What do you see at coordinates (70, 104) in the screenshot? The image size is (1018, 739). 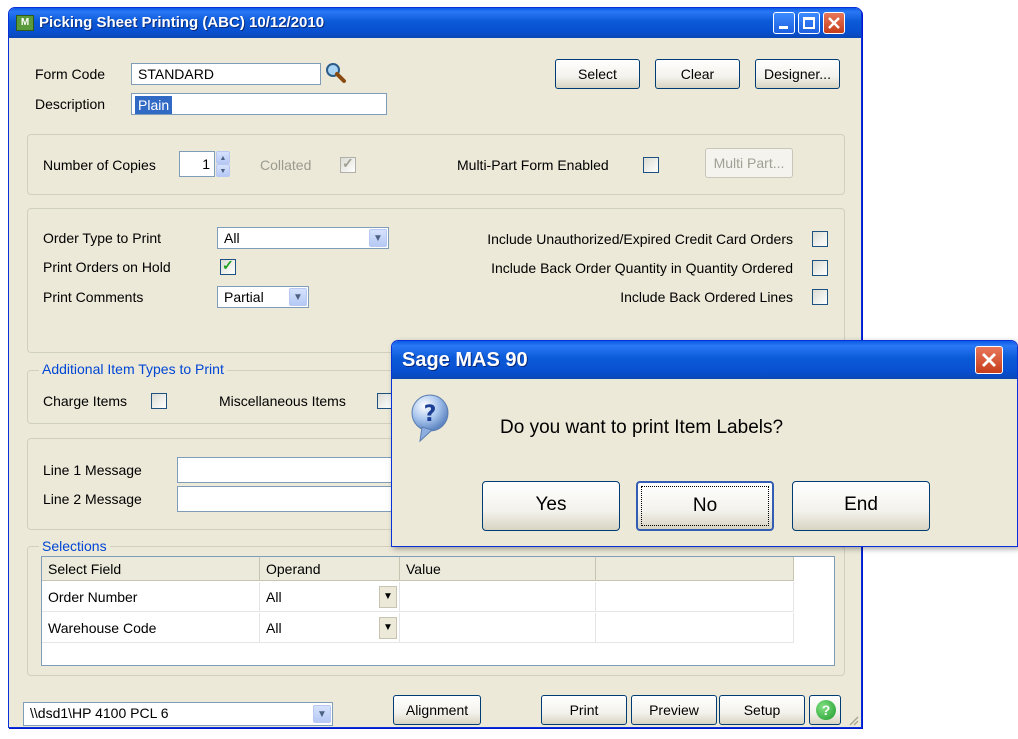 I see `description-label: Description` at bounding box center [70, 104].